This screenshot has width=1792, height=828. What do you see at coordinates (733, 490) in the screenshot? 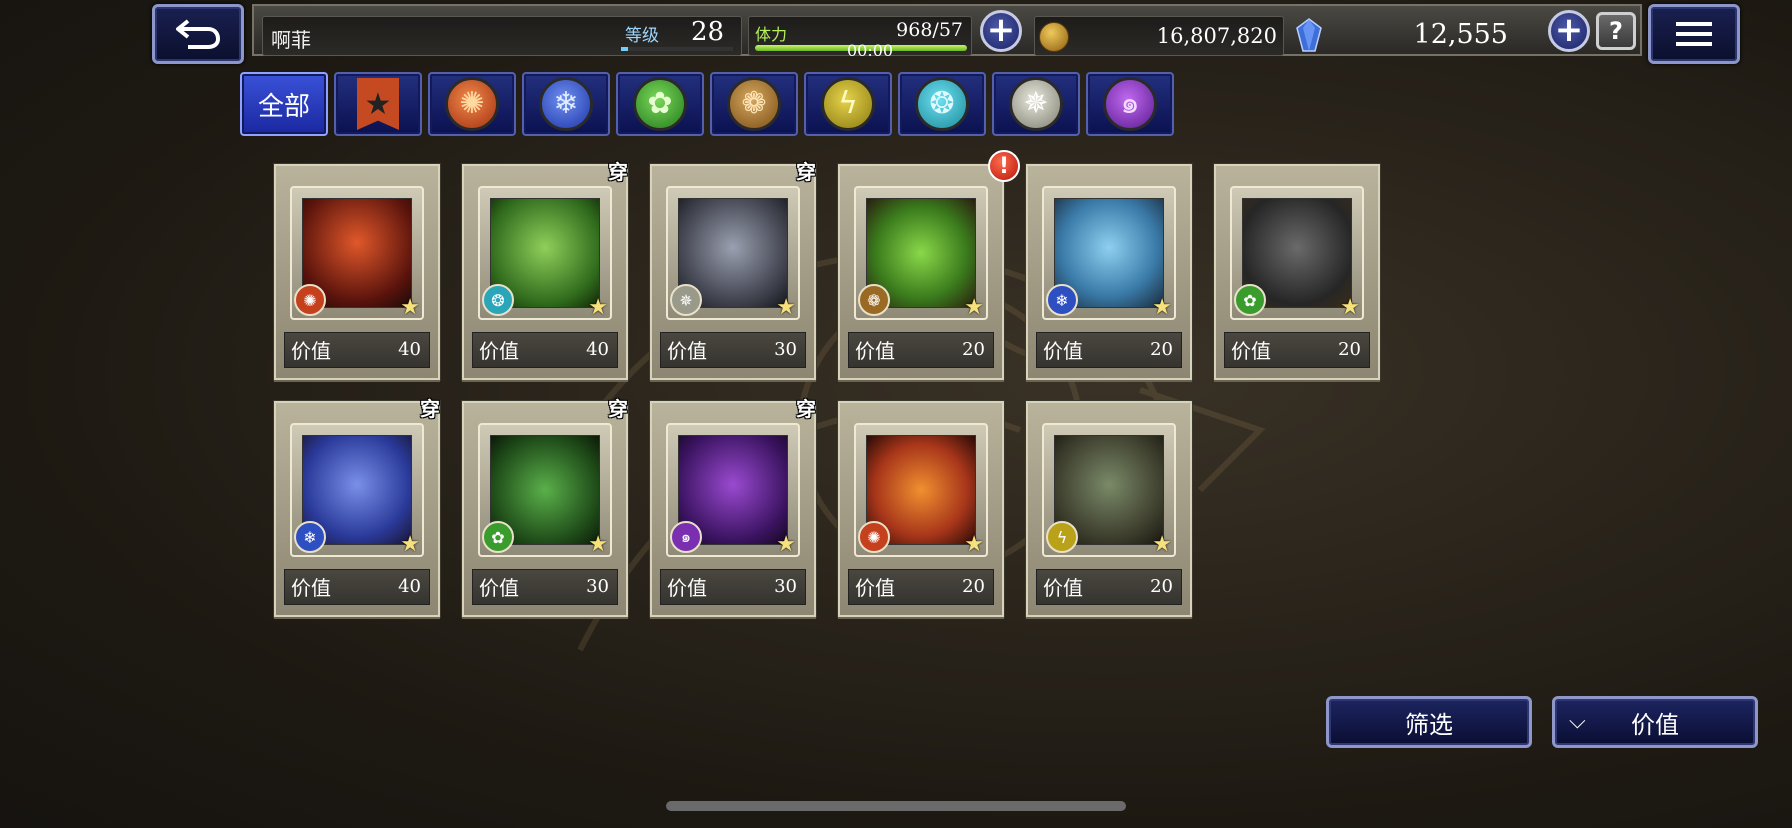
I see `portrait-frame: ๑ ★` at bounding box center [733, 490].